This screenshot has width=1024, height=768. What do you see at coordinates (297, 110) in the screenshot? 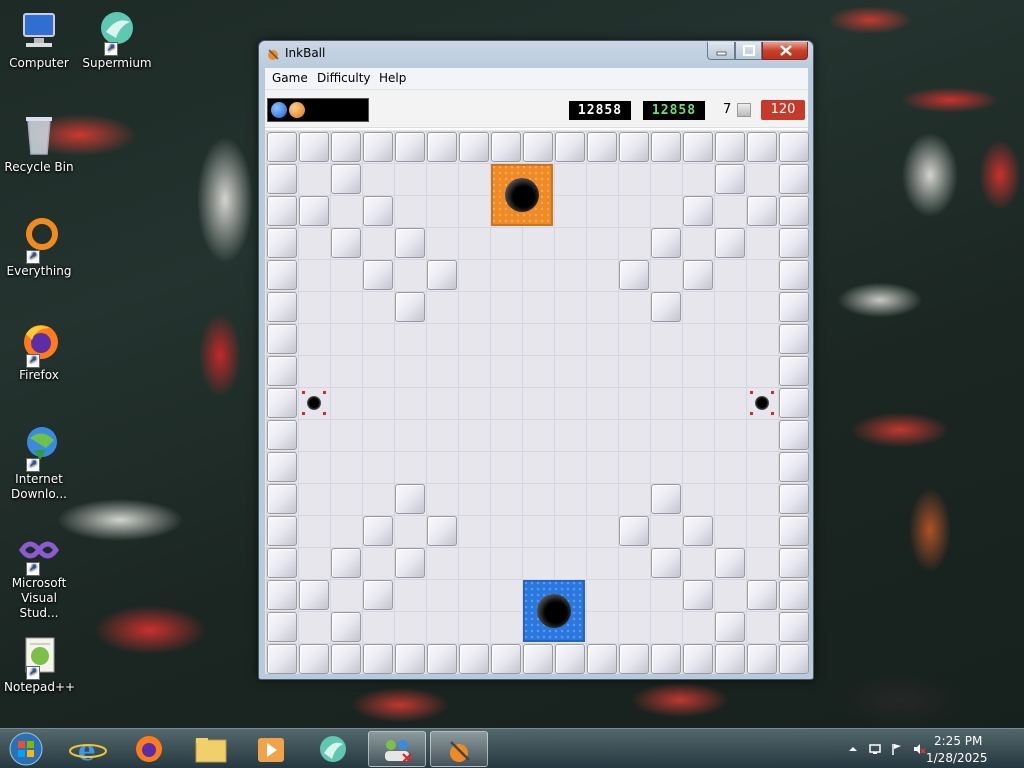
I see `queued-ball-orange` at bounding box center [297, 110].